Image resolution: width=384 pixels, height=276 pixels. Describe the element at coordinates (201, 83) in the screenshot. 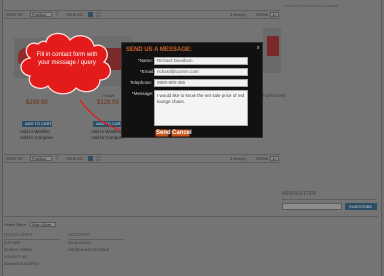

I see `telephone-field: 0800-900-456` at that location.